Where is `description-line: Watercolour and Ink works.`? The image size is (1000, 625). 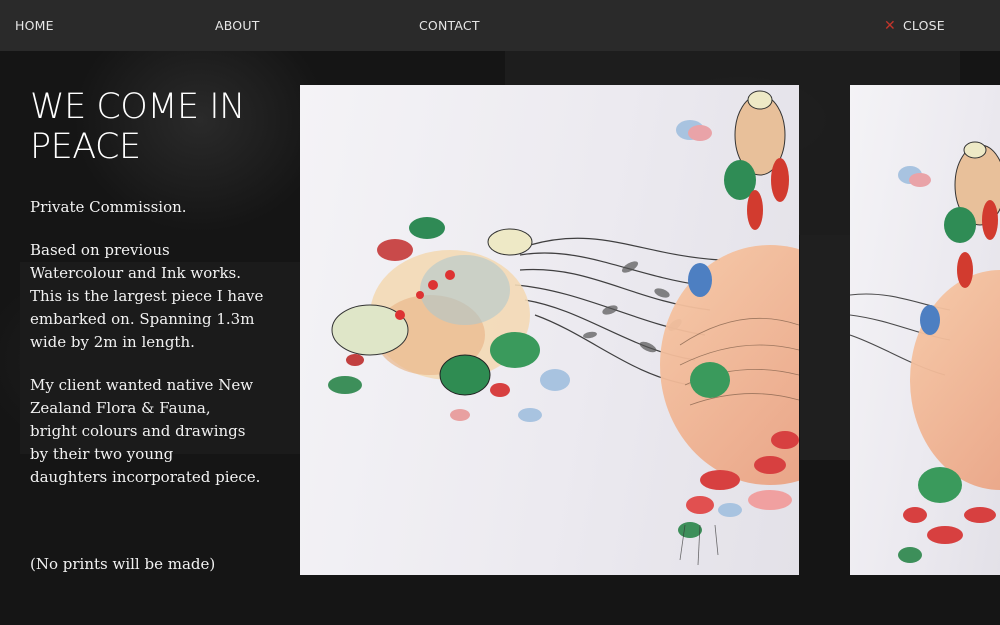
description-line: Watercolour and Ink works. is located at coordinates (136, 273).